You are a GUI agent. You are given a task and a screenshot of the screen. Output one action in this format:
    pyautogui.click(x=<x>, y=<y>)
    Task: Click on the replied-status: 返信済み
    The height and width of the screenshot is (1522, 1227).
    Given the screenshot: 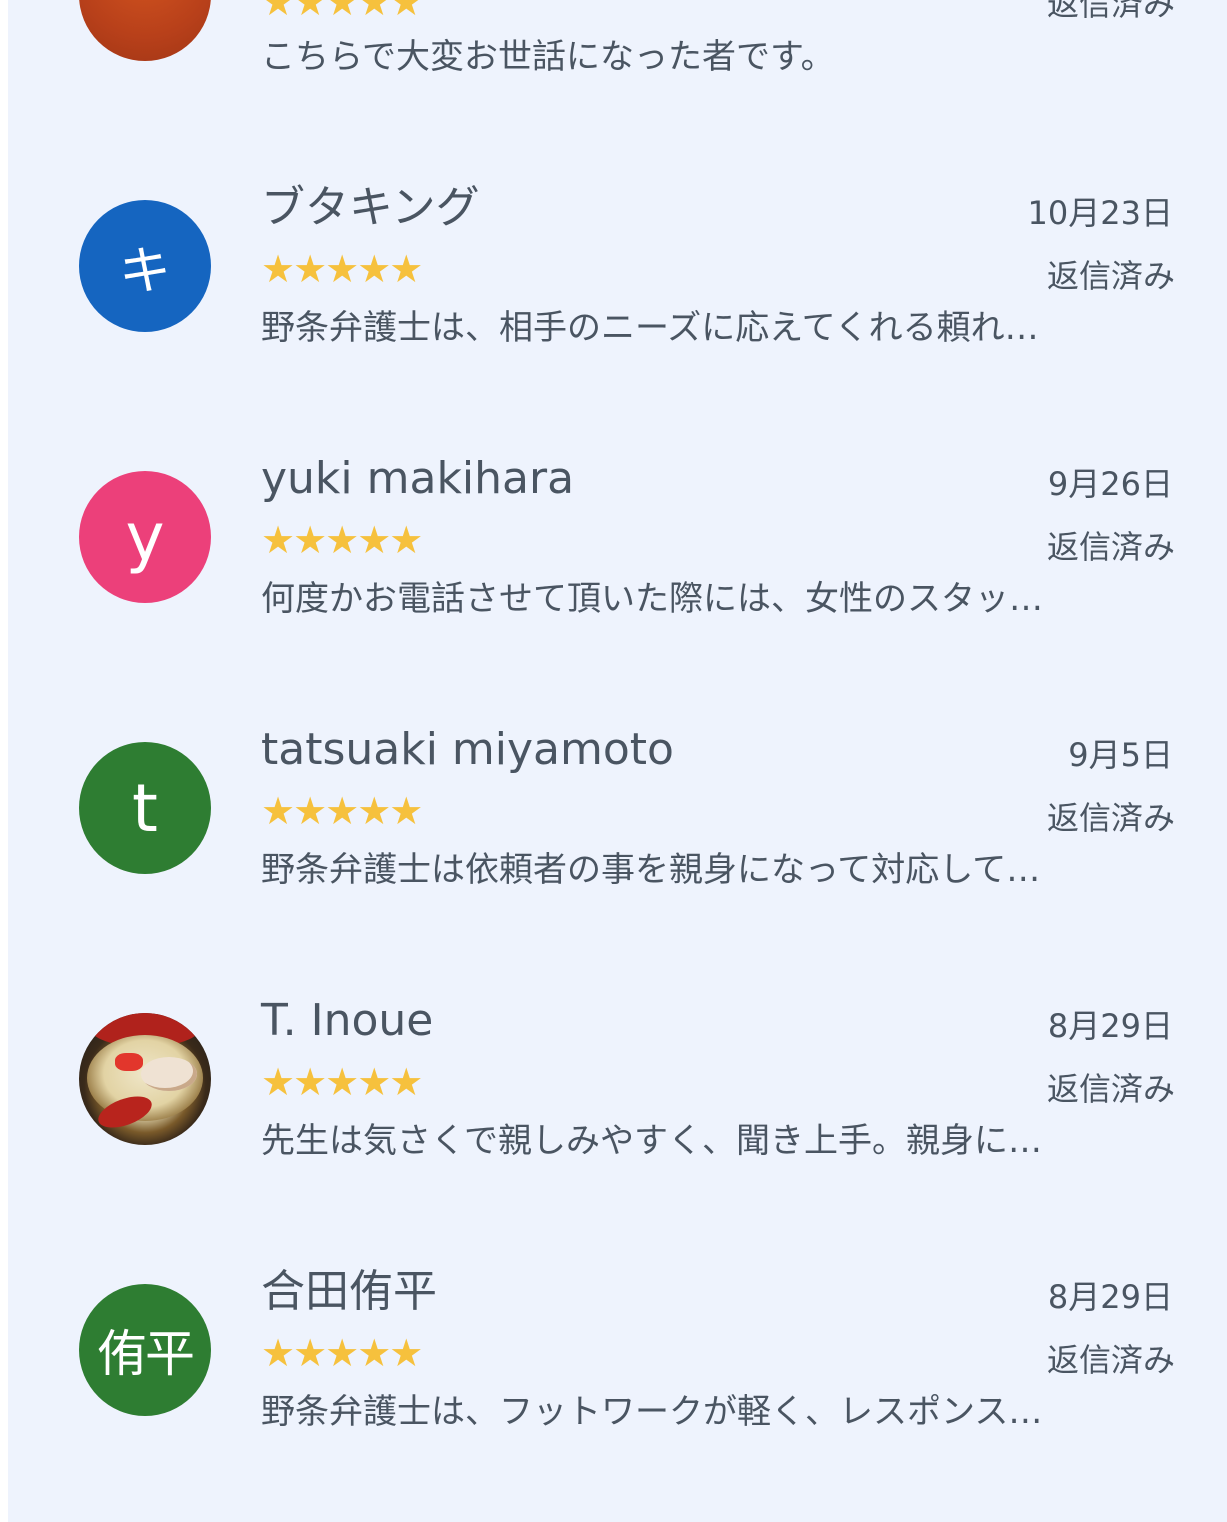 What is the action you would take?
    pyautogui.click(x=1110, y=1360)
    